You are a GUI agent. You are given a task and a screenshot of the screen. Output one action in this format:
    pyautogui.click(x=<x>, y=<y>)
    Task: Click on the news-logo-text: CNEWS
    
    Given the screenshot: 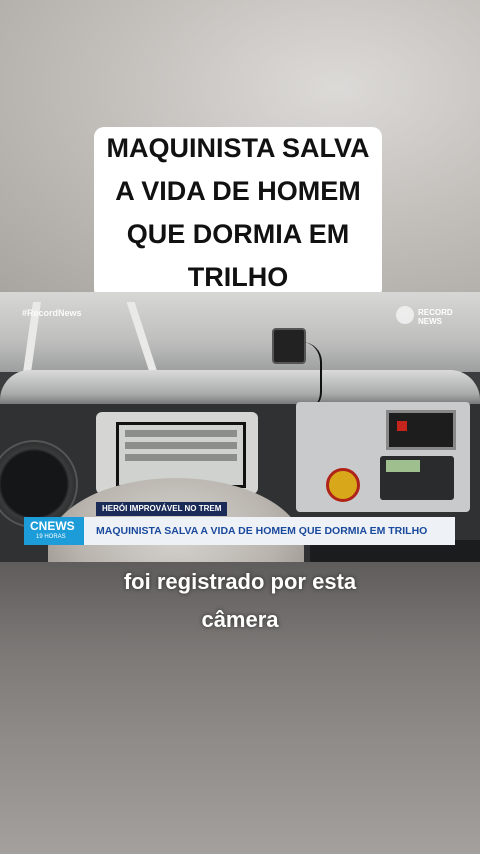 What is the action you would take?
    pyautogui.click(x=52, y=526)
    